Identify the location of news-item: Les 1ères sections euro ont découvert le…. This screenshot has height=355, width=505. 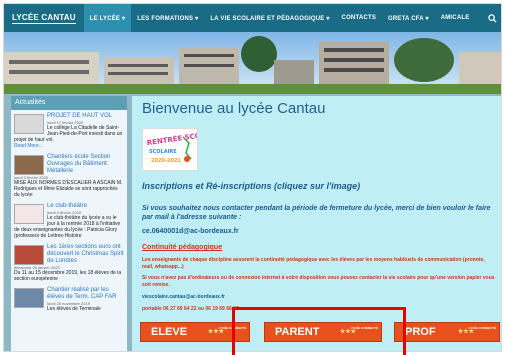
(69, 262).